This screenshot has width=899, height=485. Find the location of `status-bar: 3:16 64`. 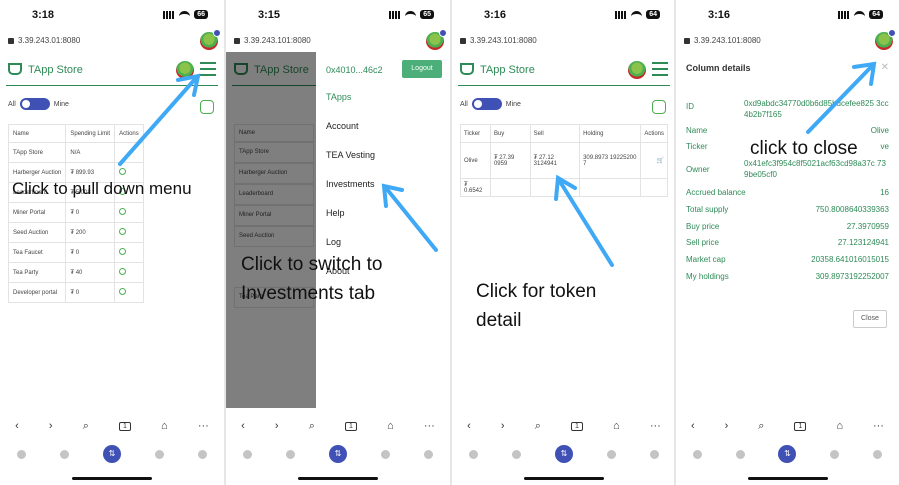

status-bar: 3:16 64 is located at coordinates (787, 15).